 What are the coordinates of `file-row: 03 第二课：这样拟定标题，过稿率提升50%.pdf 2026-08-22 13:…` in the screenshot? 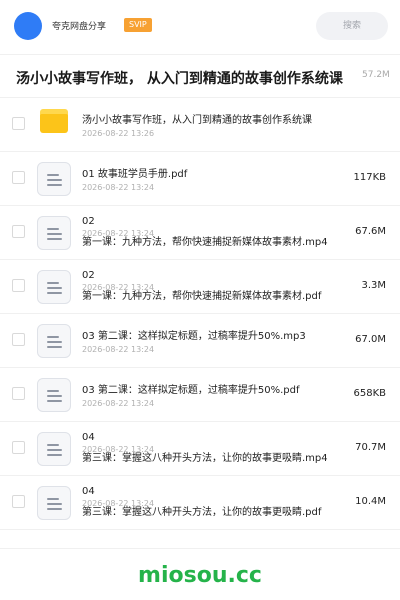 It's located at (200, 395).